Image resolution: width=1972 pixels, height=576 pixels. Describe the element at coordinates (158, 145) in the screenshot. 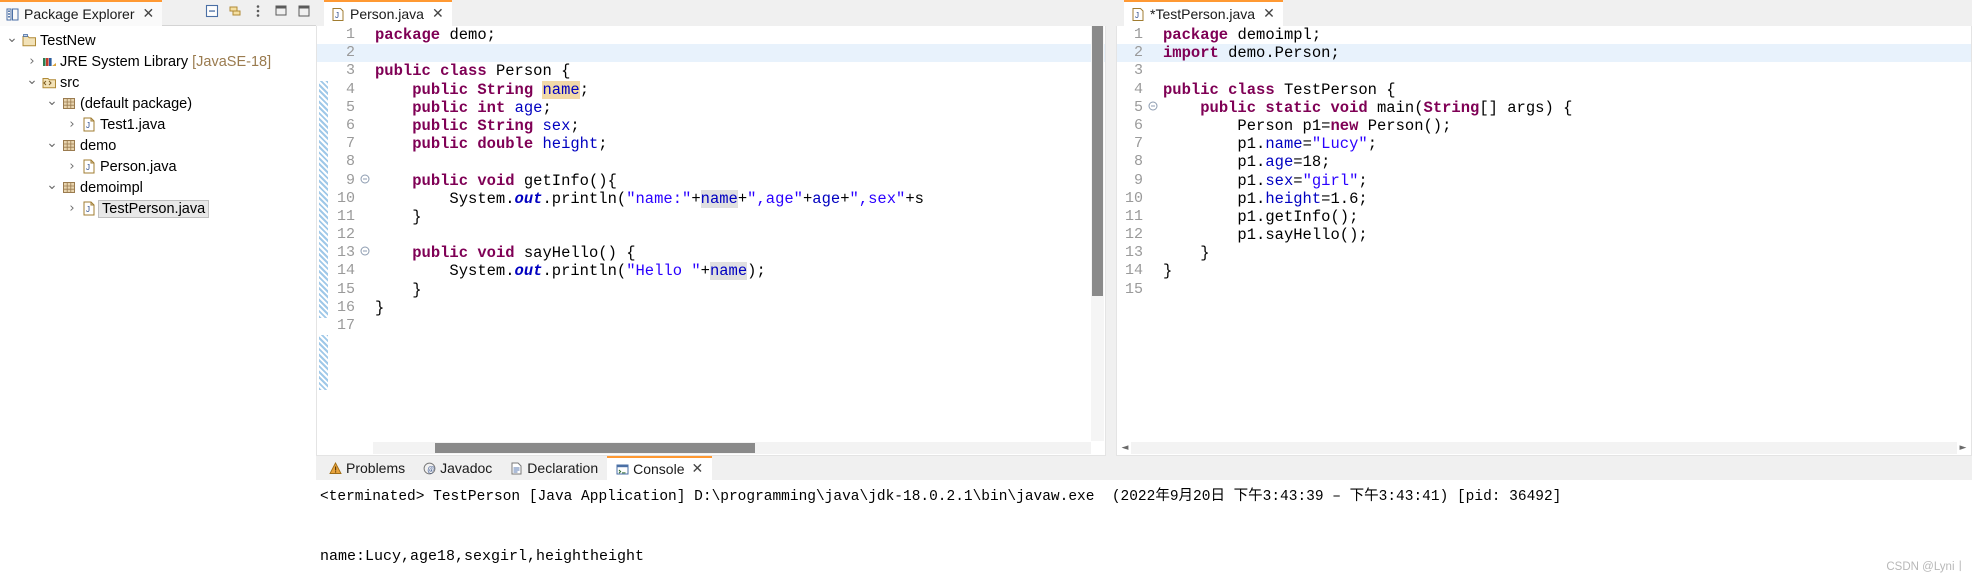

I see `tree-item-demo: ⌄ demo` at that location.